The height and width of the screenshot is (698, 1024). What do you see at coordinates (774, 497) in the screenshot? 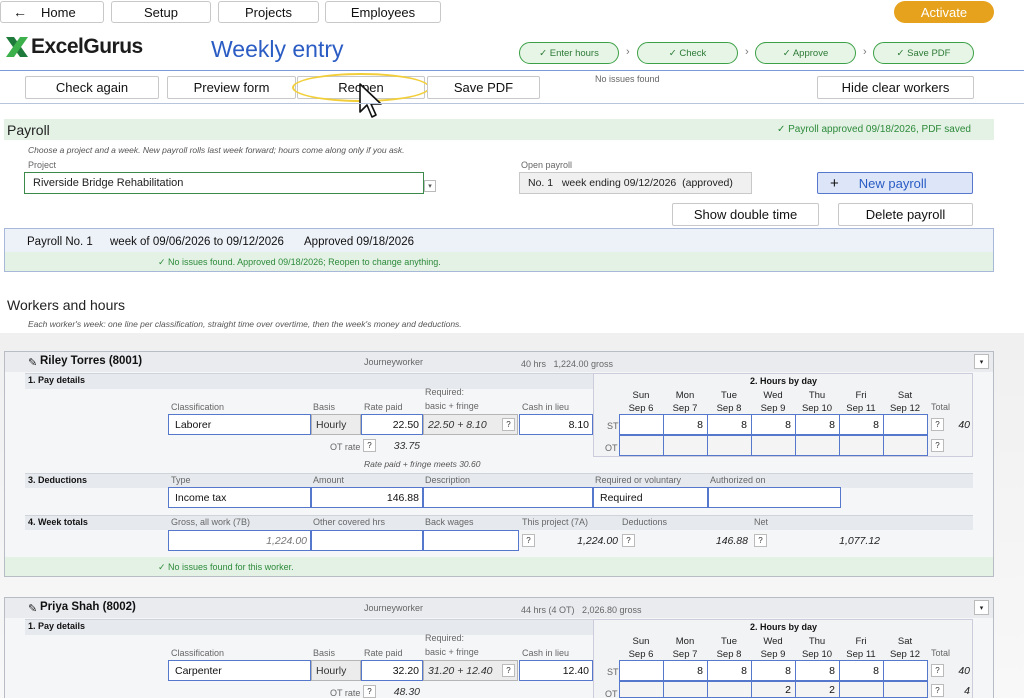
I see `deduction-authorized-input` at bounding box center [774, 497].